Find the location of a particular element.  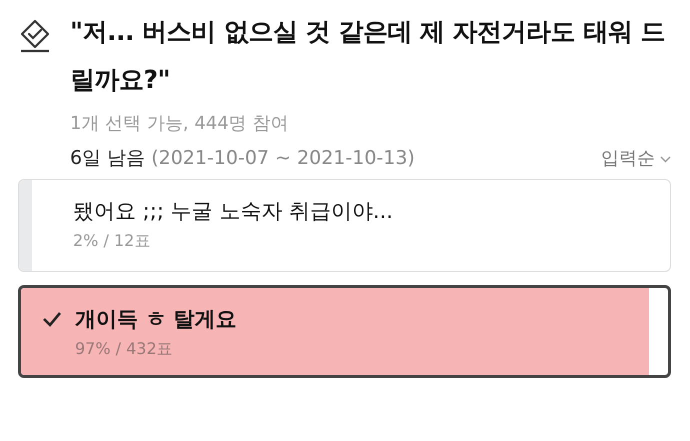

poll-icon is located at coordinates (35, 36).